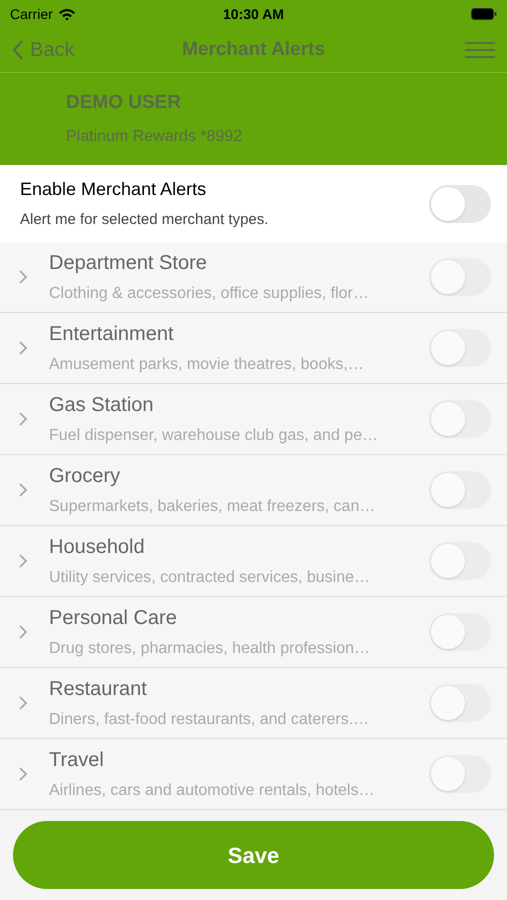 The height and width of the screenshot is (900, 507). I want to click on category-title: Travel, so click(77, 760).